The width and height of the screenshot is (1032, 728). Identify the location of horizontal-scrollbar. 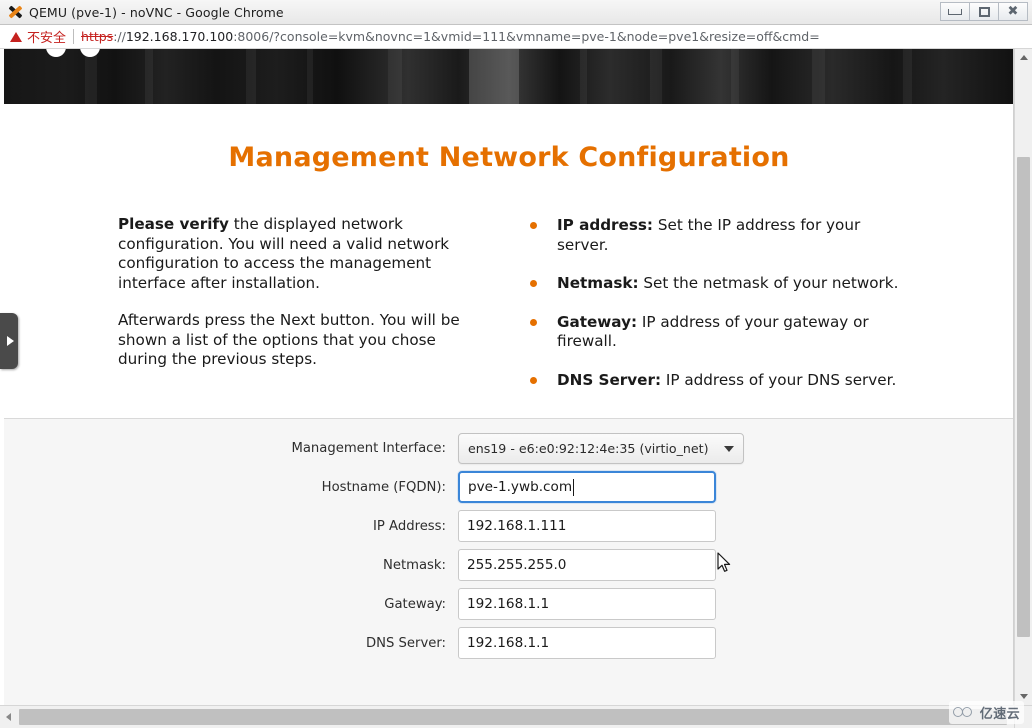
(507, 716).